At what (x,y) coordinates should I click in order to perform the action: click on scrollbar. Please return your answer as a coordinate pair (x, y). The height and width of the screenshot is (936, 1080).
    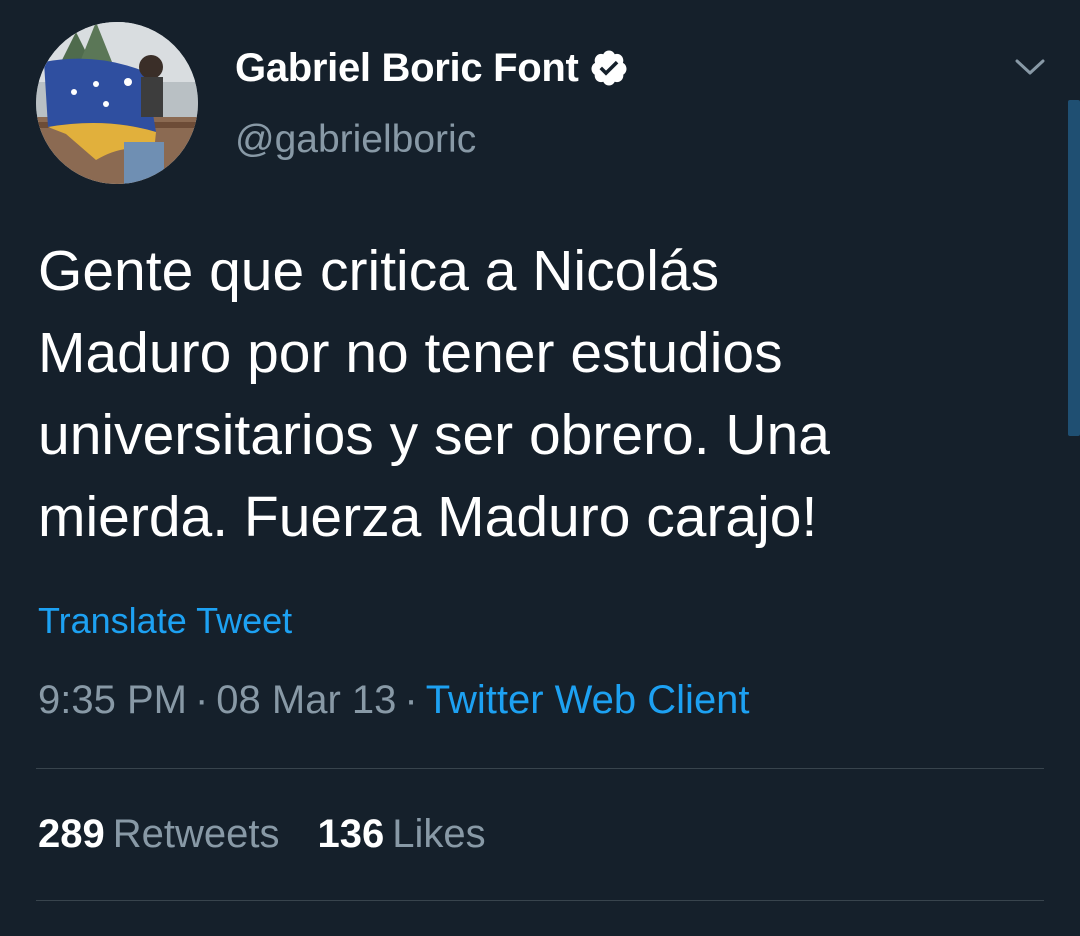
    Looking at the image, I should click on (1074, 268).